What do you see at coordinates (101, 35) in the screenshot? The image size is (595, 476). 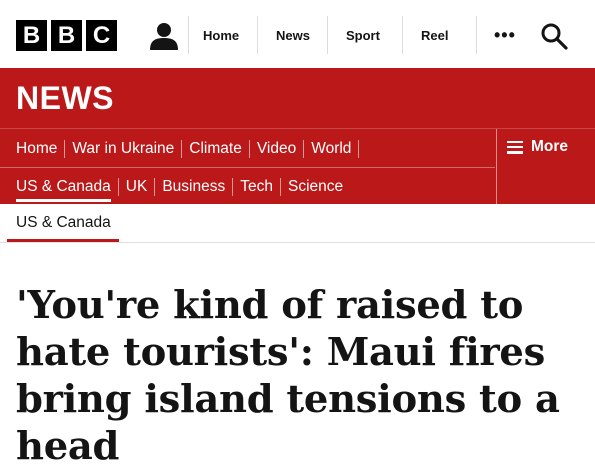 I see `logo-letter: C` at bounding box center [101, 35].